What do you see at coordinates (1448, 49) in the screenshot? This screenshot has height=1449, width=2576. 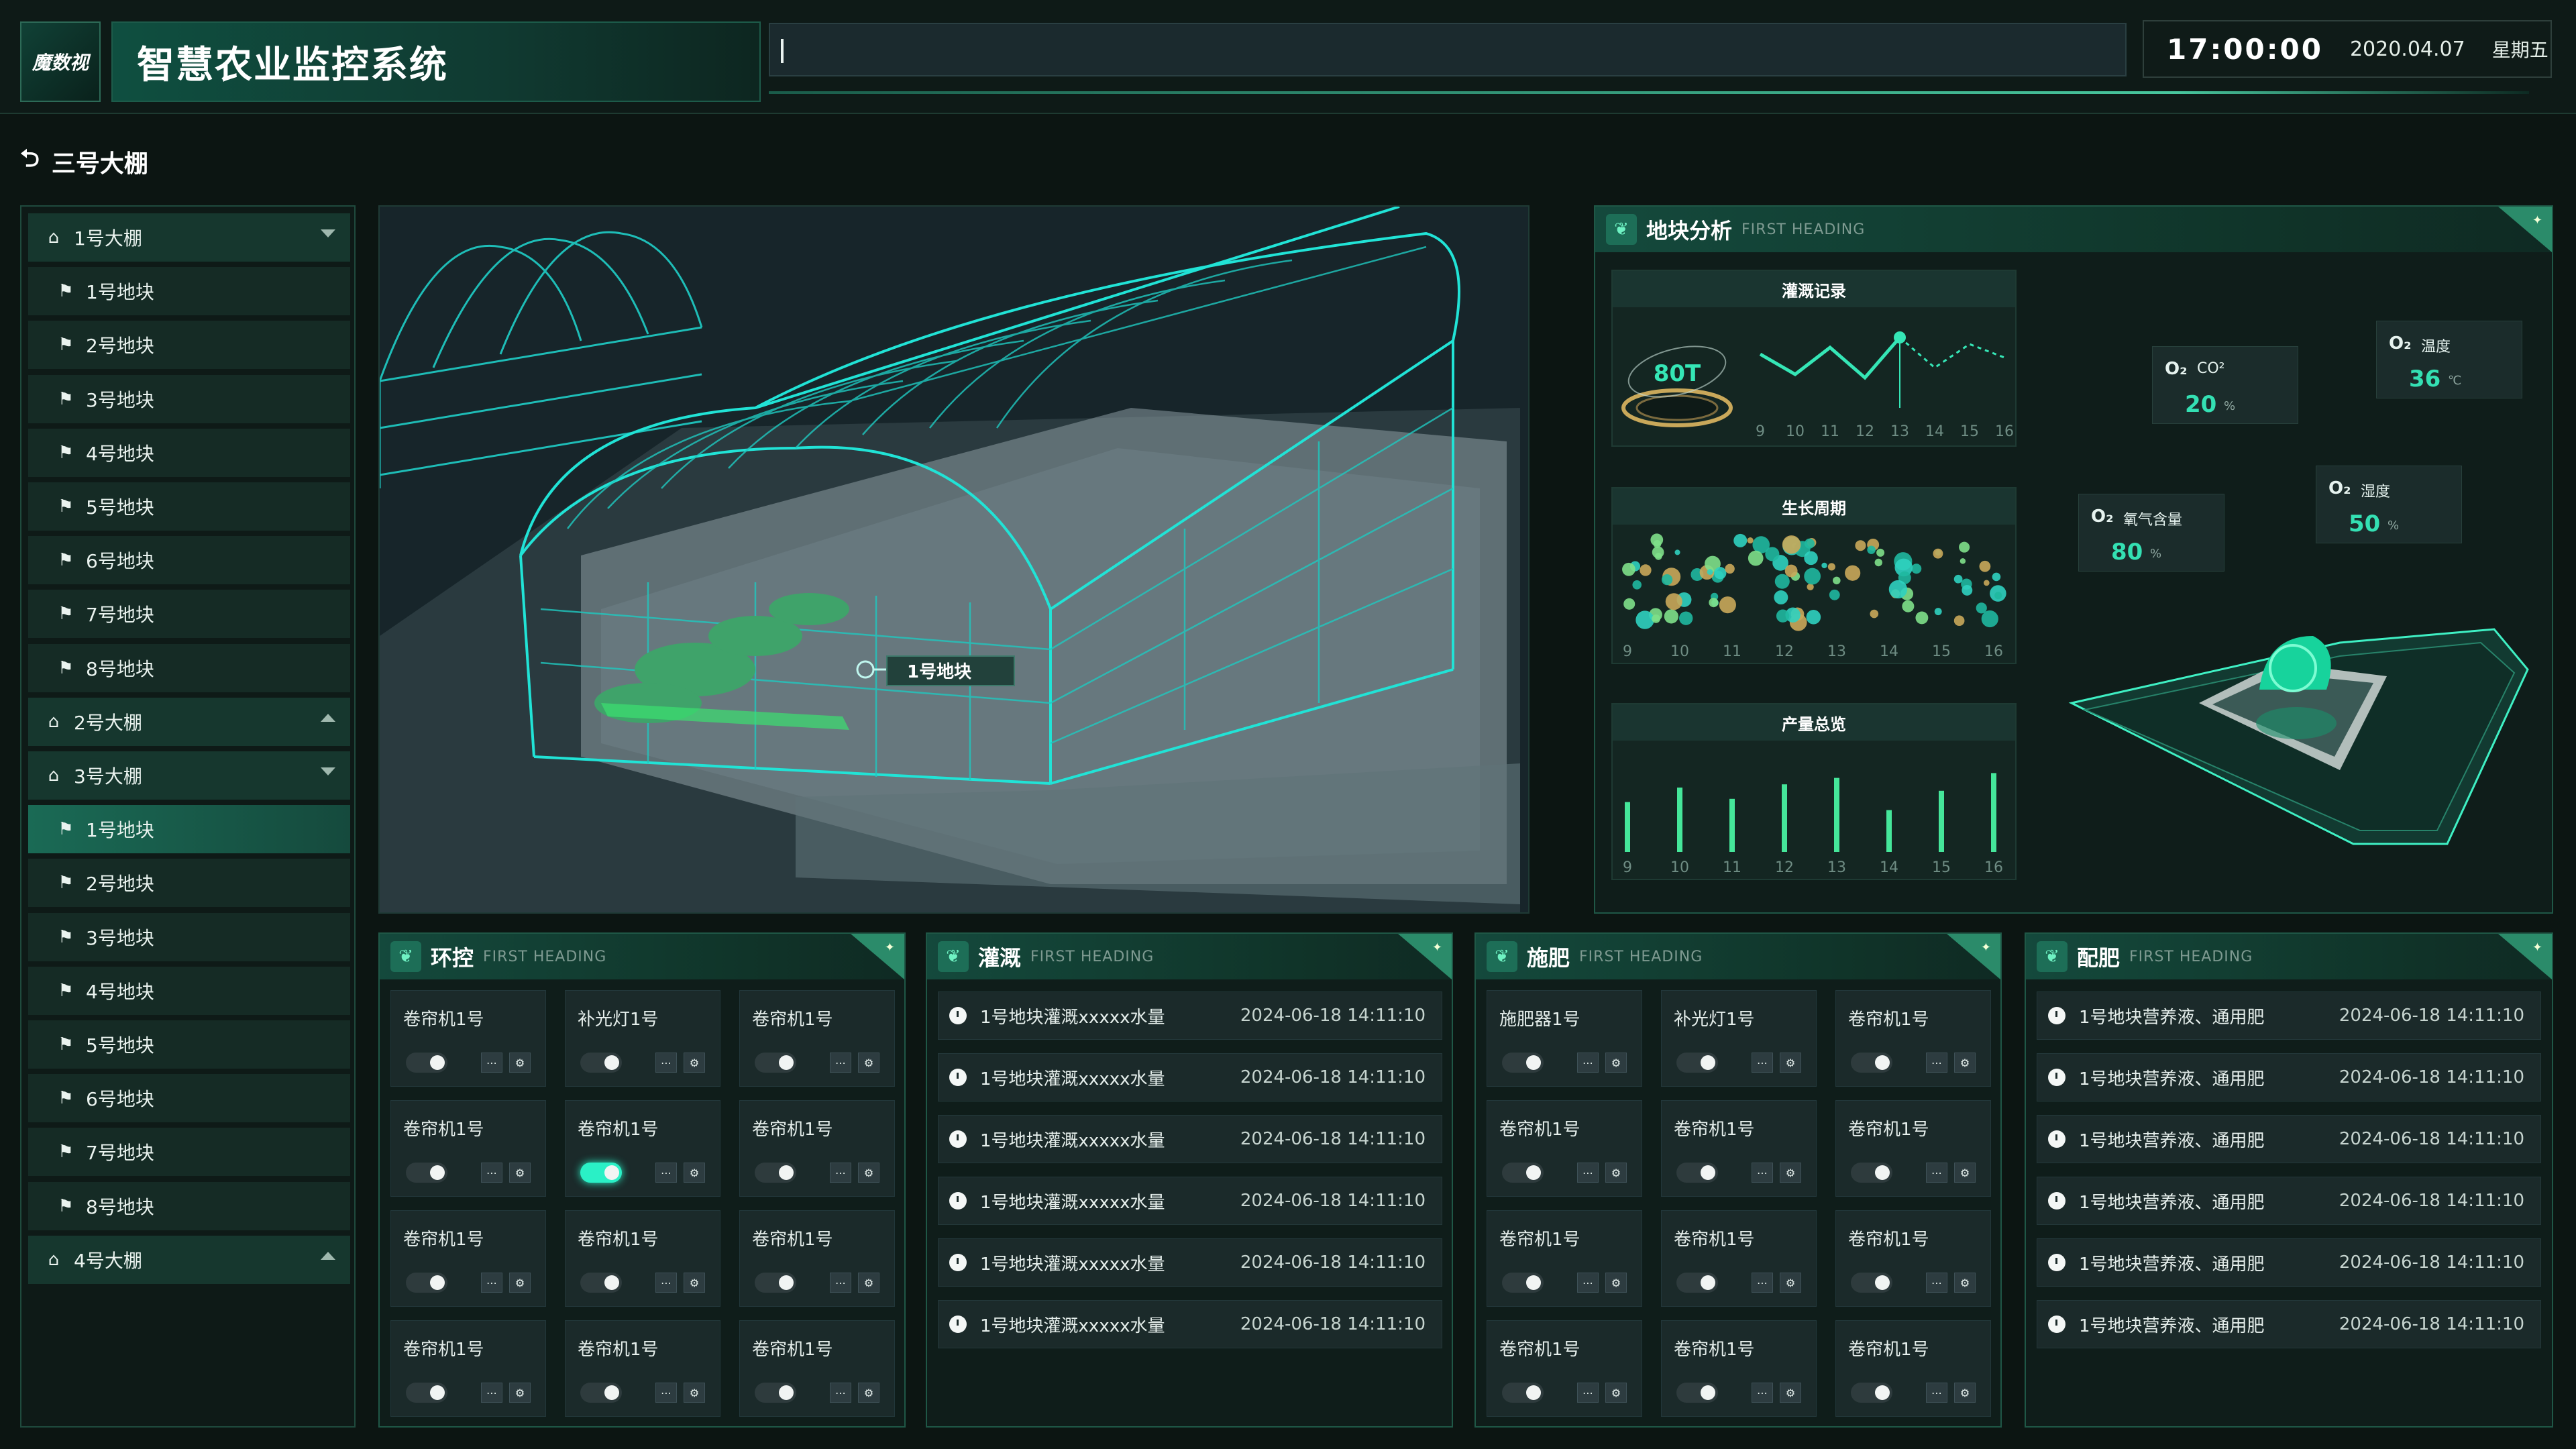 I see `header-input` at bounding box center [1448, 49].